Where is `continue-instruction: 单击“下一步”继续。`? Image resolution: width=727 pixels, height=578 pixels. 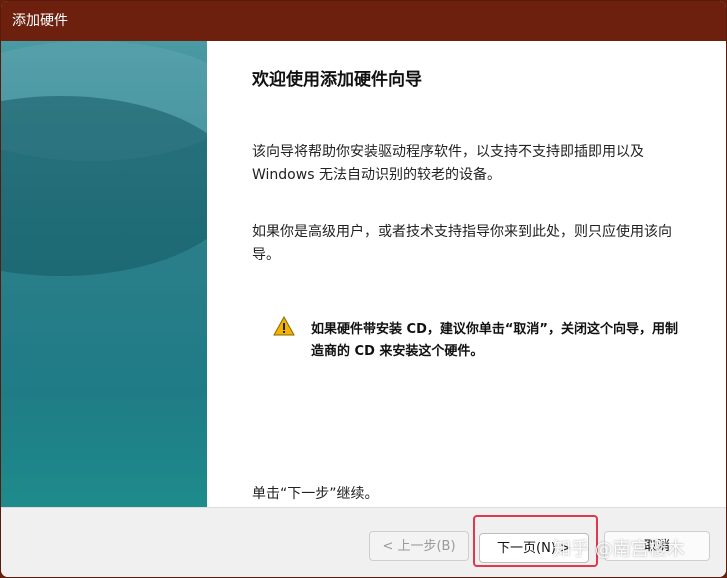
continue-instruction: 单击“下一步”继续。 is located at coordinates (315, 494).